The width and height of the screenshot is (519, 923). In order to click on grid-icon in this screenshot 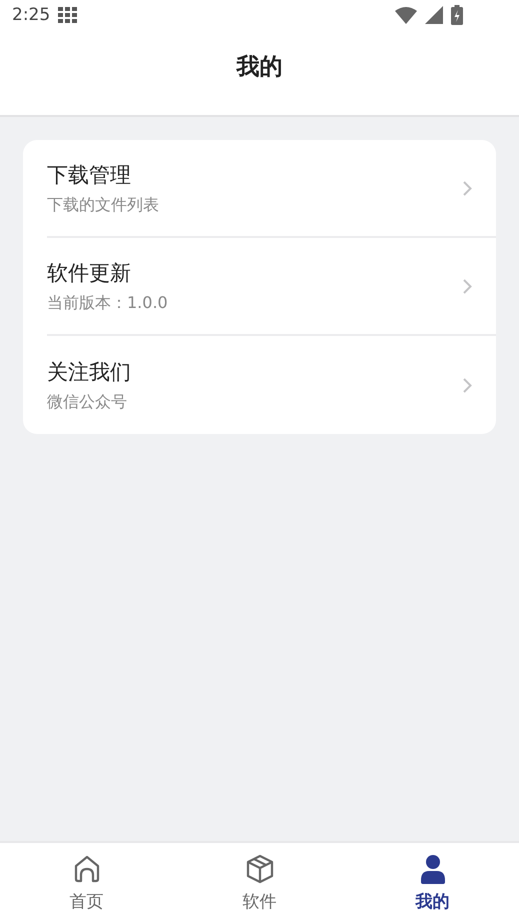, I will do `click(68, 15)`.